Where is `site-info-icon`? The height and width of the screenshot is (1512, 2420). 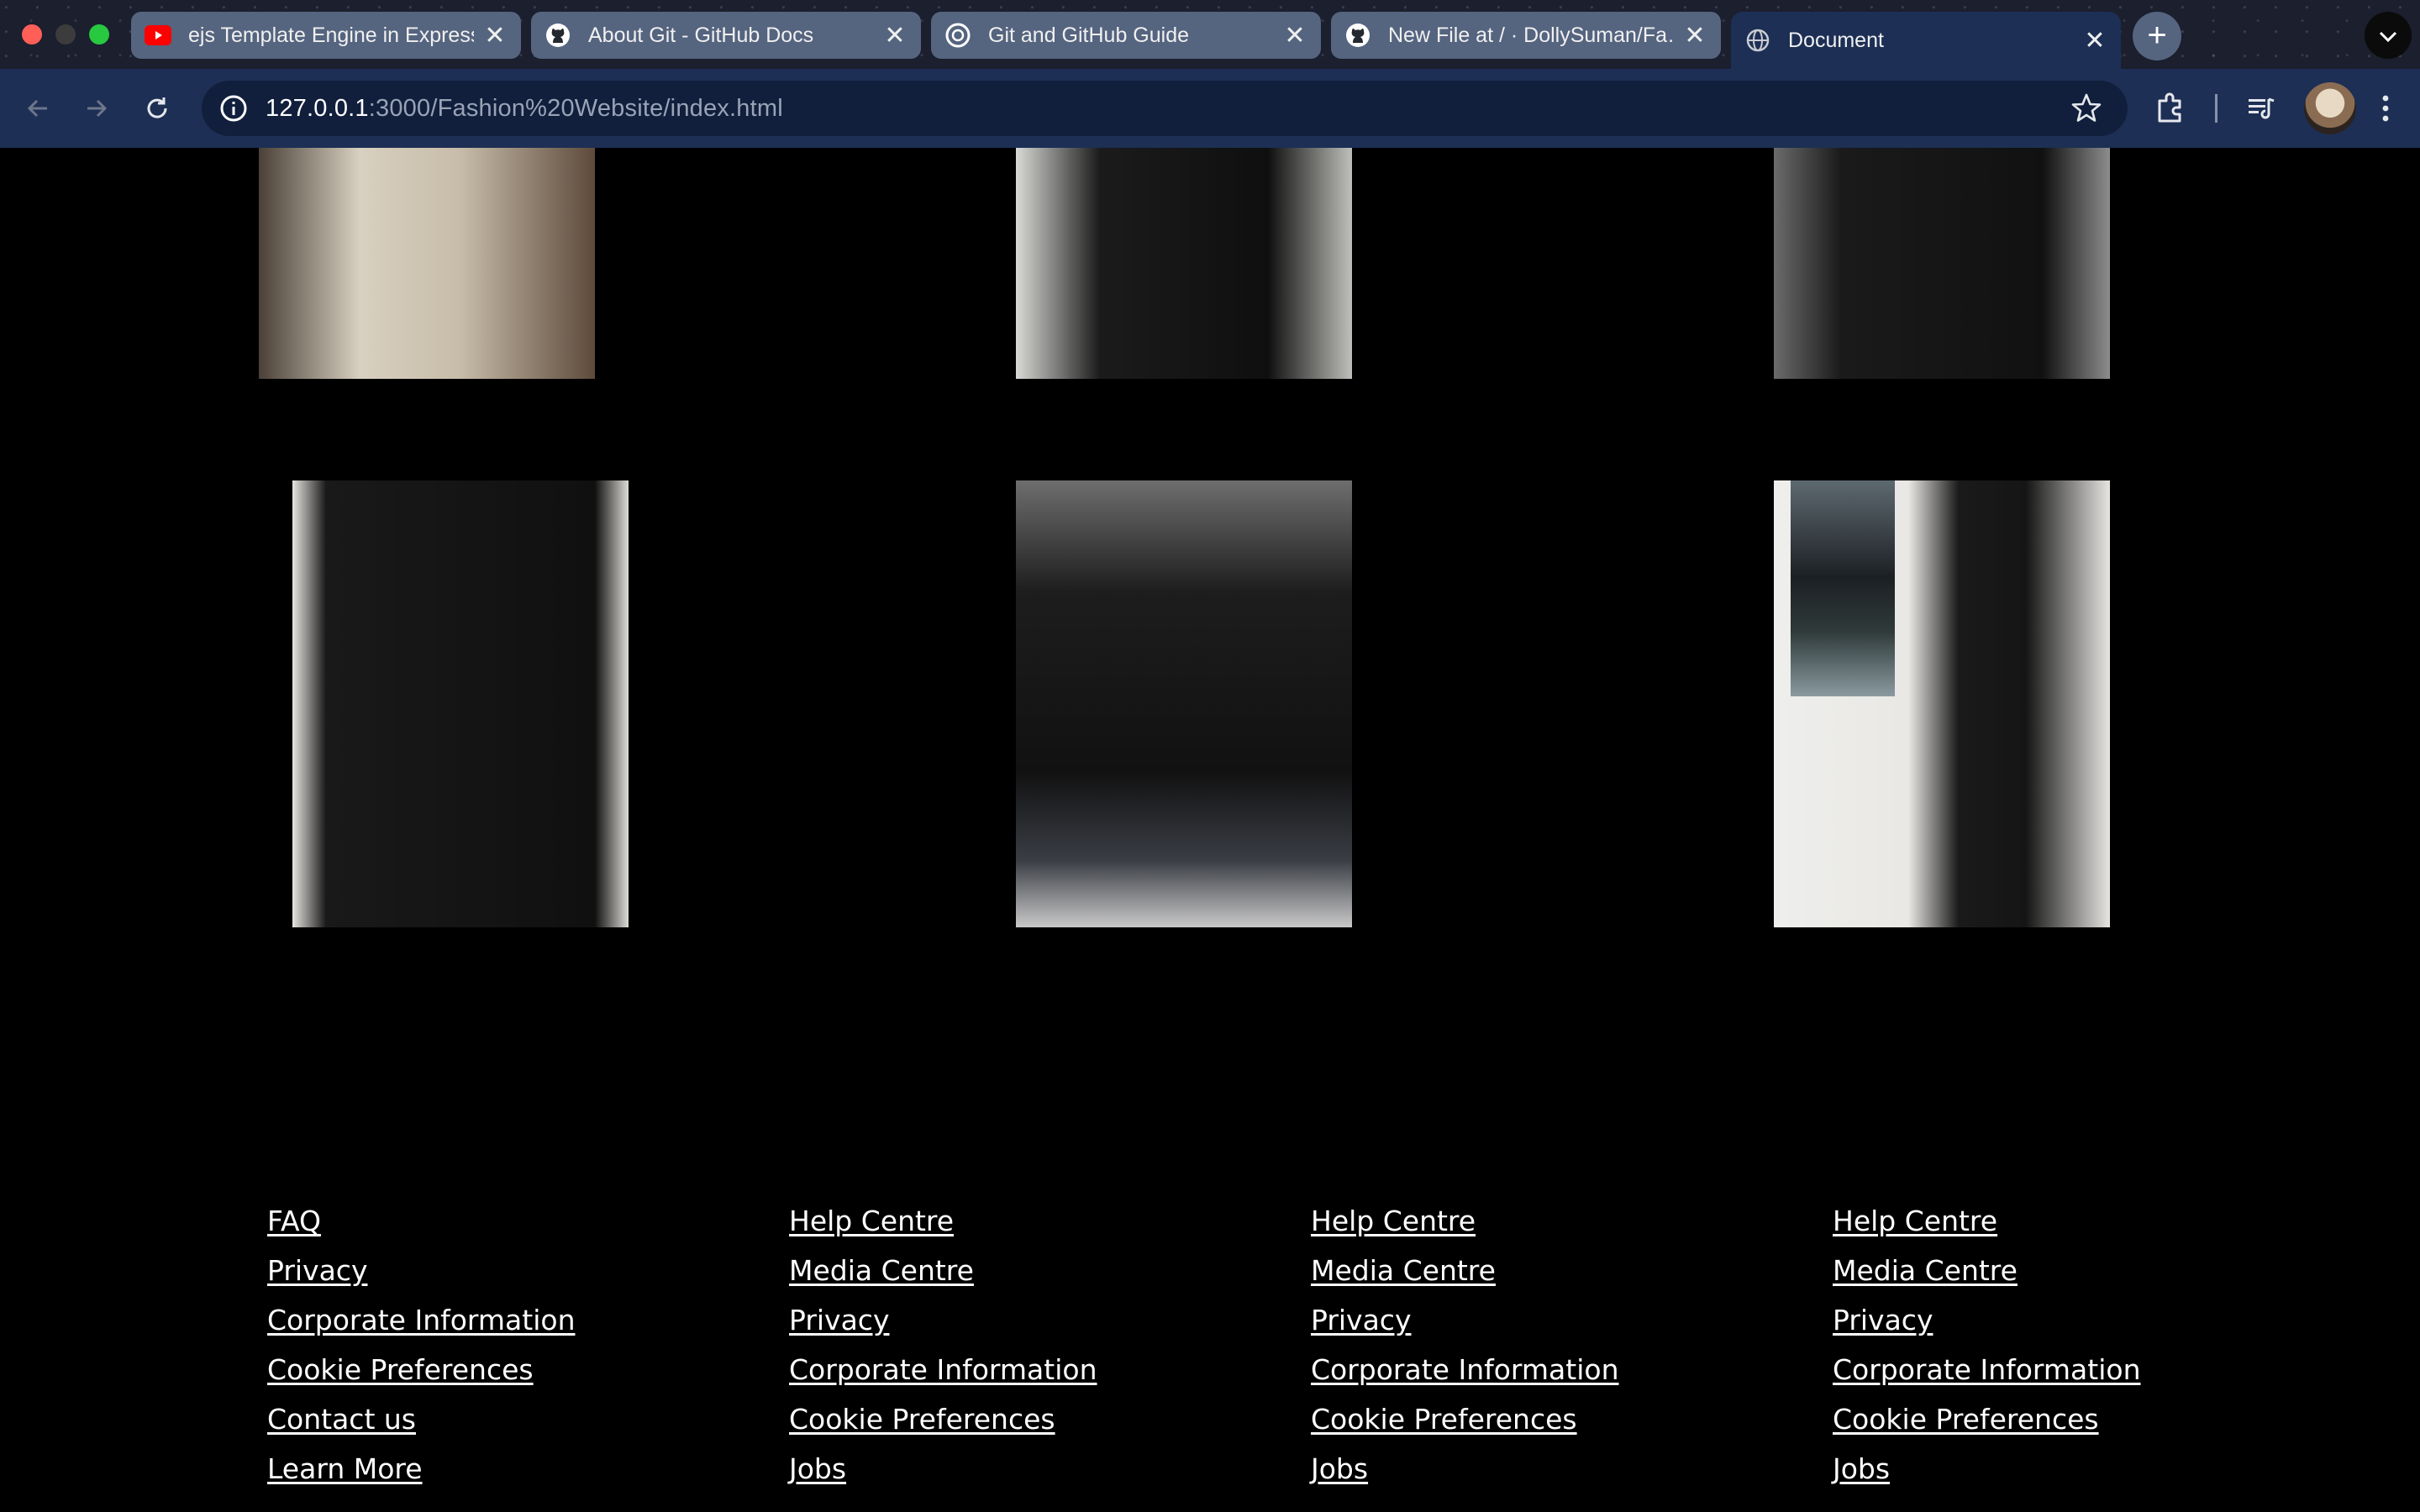
site-info-icon is located at coordinates (233, 108).